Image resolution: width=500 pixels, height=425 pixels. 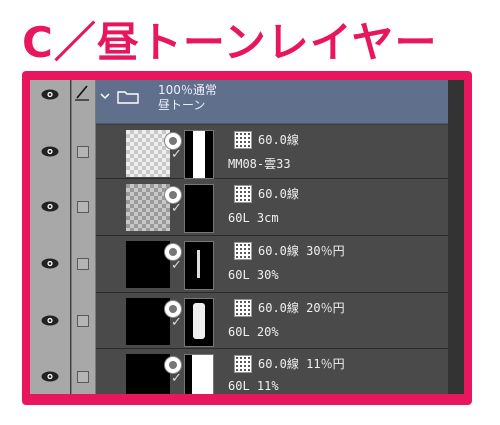 What do you see at coordinates (253, 275) in the screenshot?
I see `layer-name: 60L 30%` at bounding box center [253, 275].